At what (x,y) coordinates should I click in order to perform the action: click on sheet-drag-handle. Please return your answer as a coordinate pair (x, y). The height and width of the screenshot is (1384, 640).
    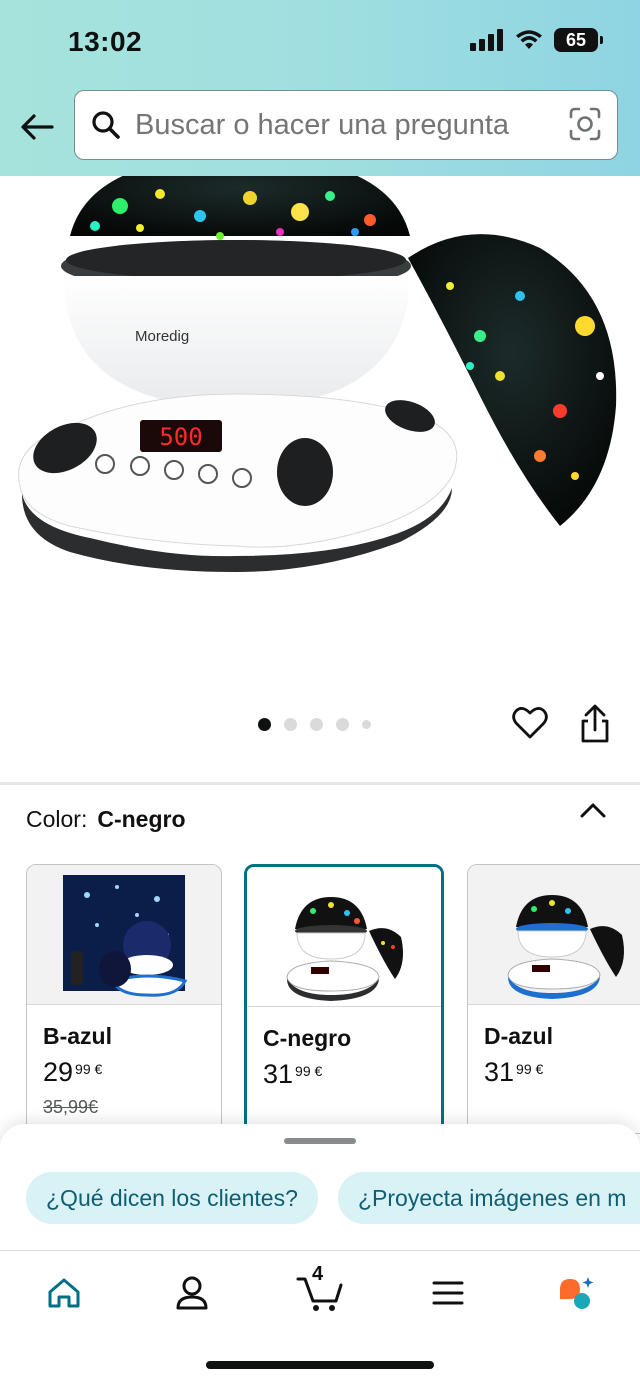
    Looking at the image, I should click on (320, 1141).